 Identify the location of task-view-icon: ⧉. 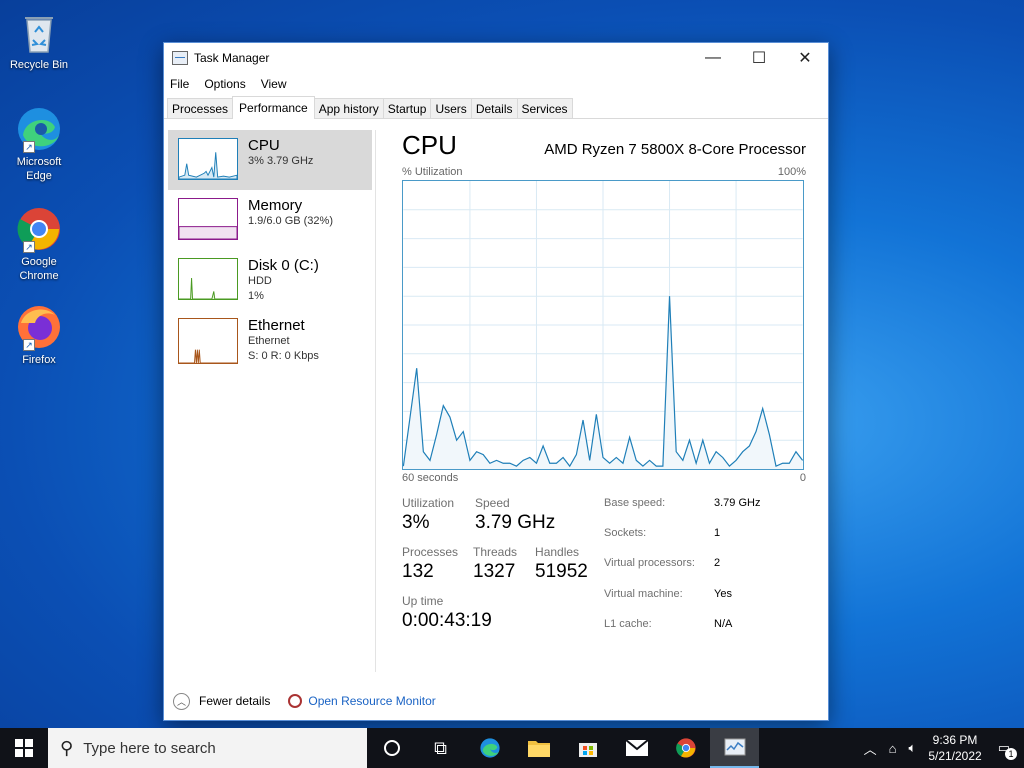
(440, 747).